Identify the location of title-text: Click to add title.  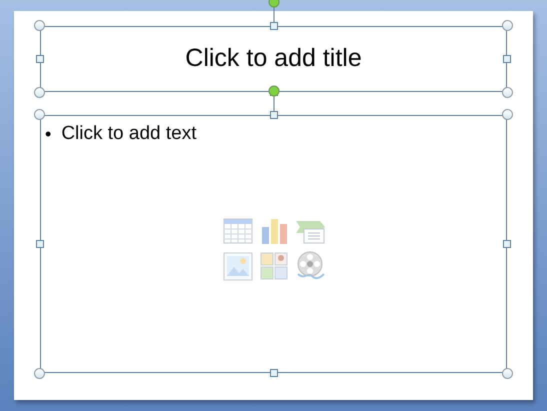
(273, 58).